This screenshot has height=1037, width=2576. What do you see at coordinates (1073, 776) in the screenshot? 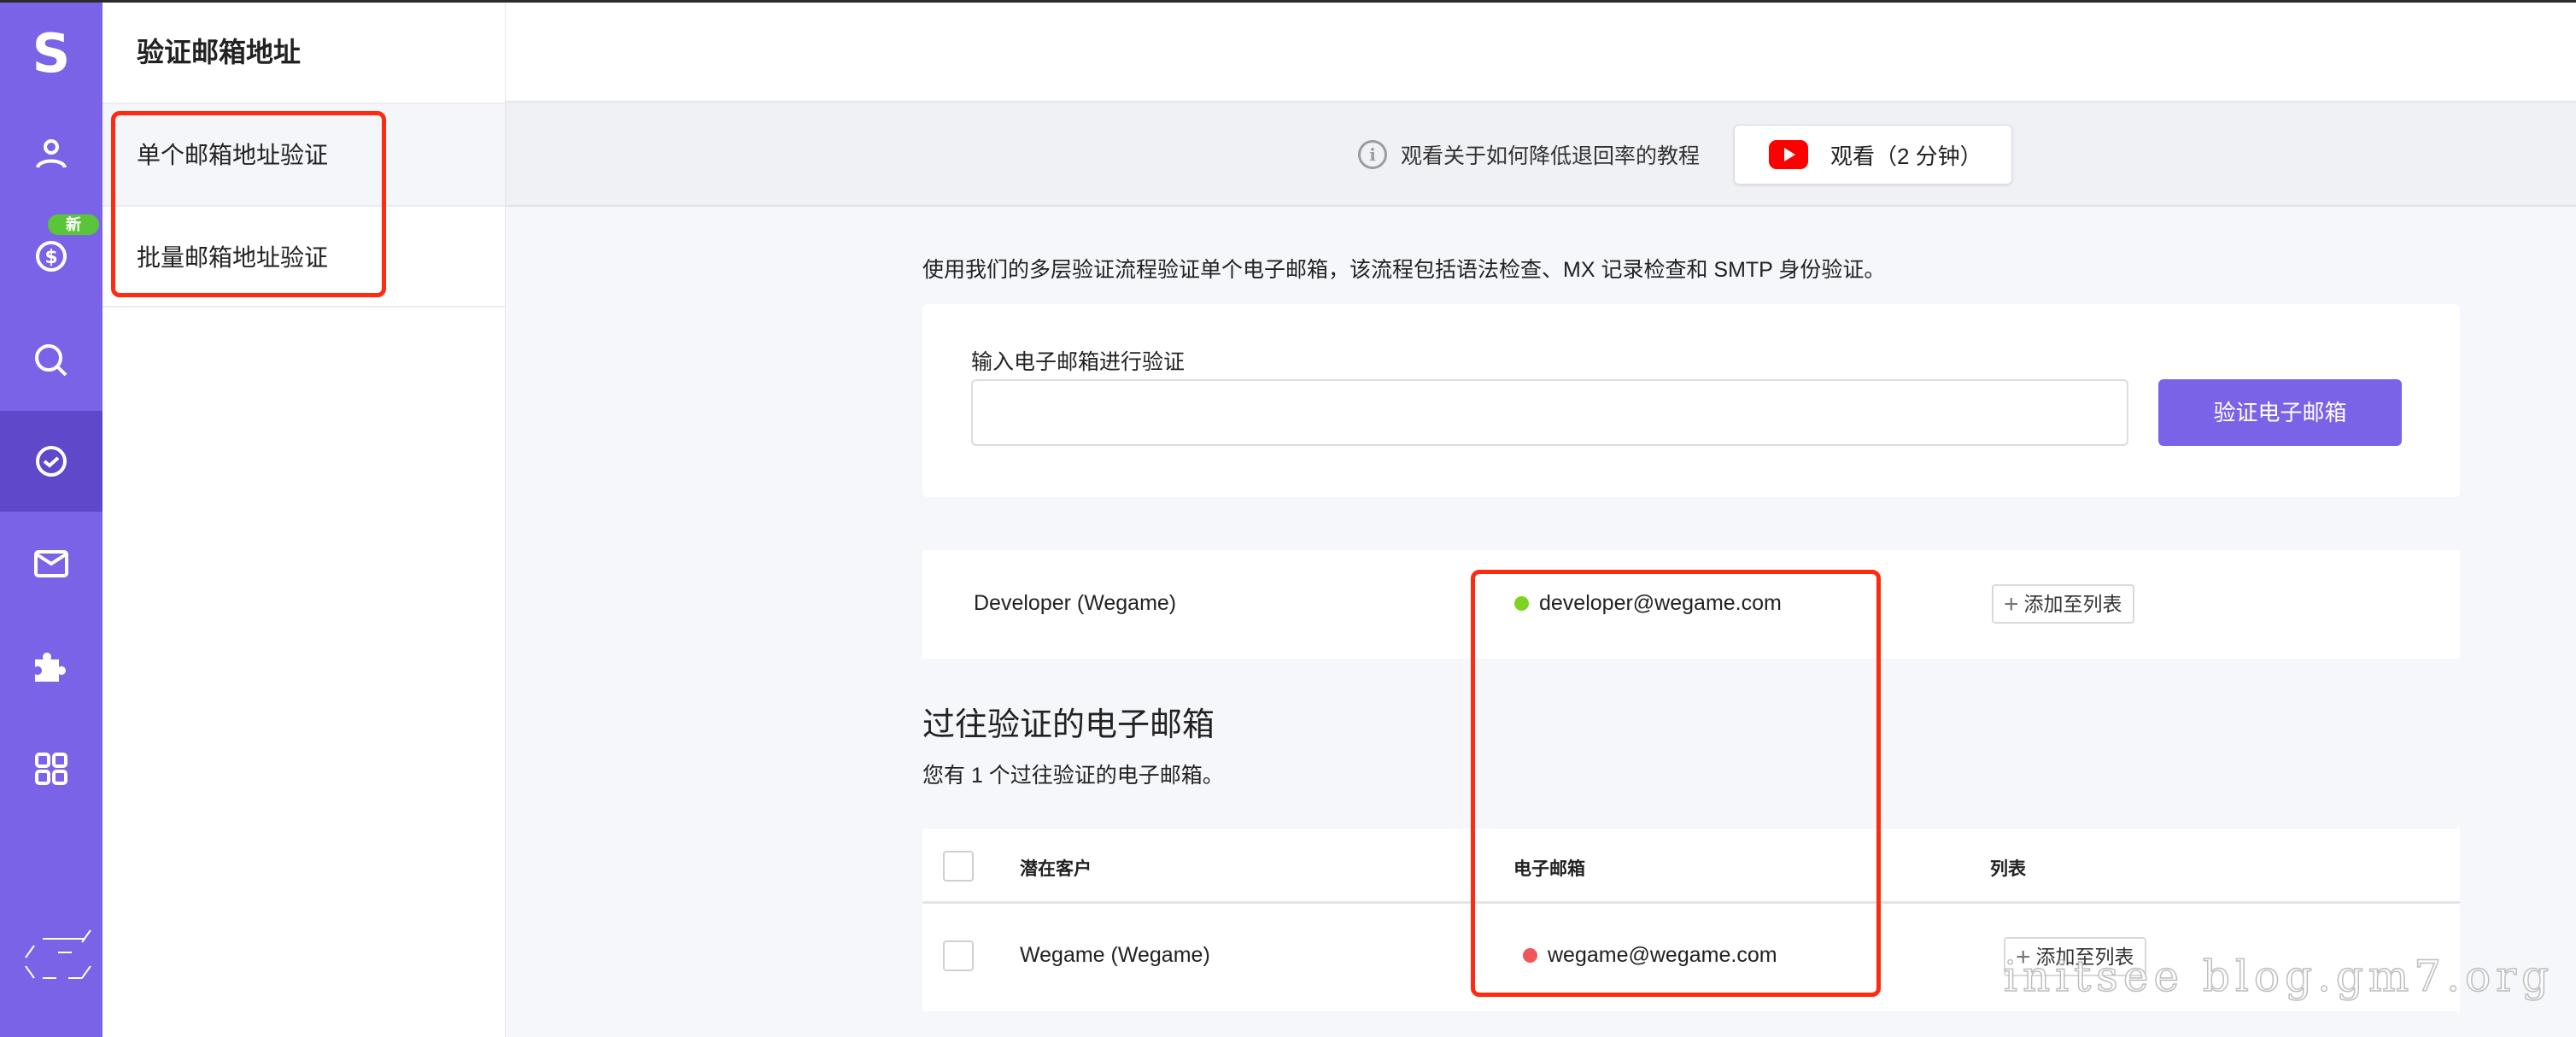
I see `history-subtitle: 您有 1 个过往验证的电子邮箱。` at bounding box center [1073, 776].